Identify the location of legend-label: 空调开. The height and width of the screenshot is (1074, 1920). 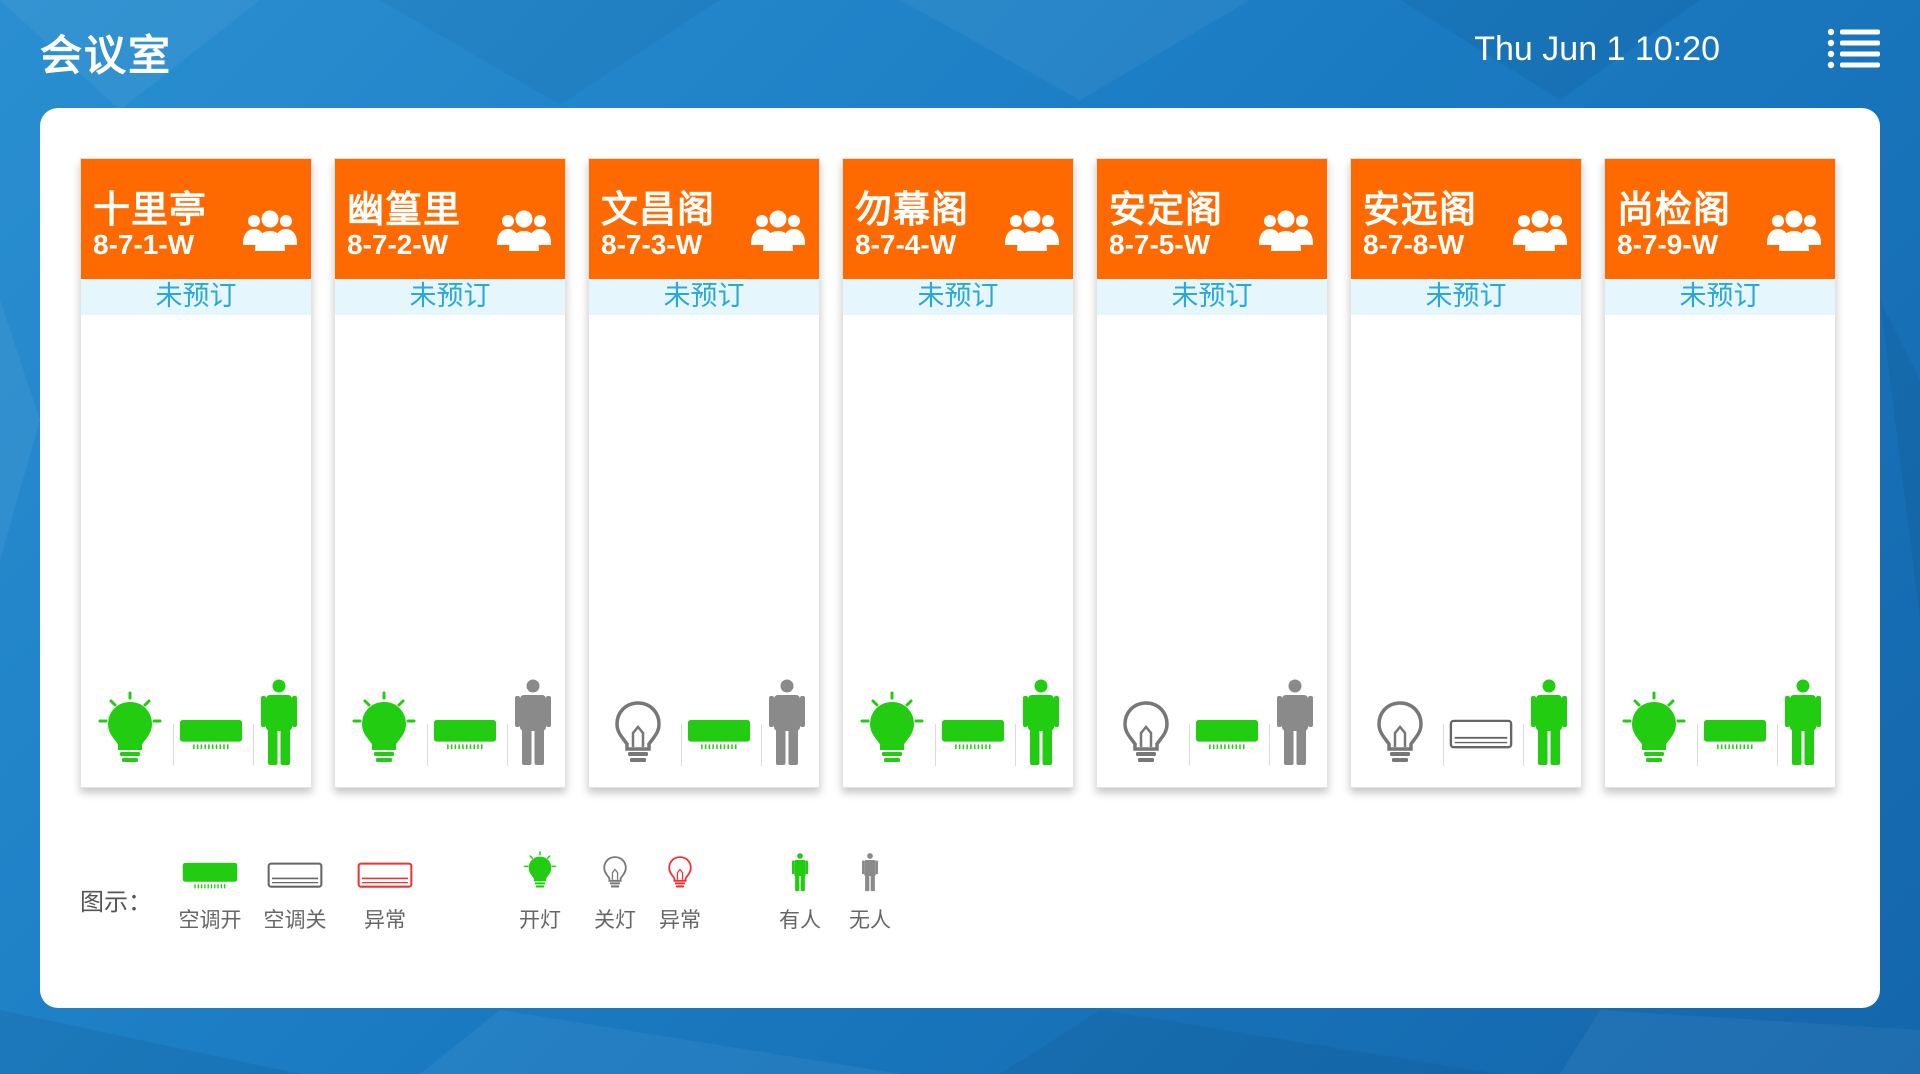
(210, 920).